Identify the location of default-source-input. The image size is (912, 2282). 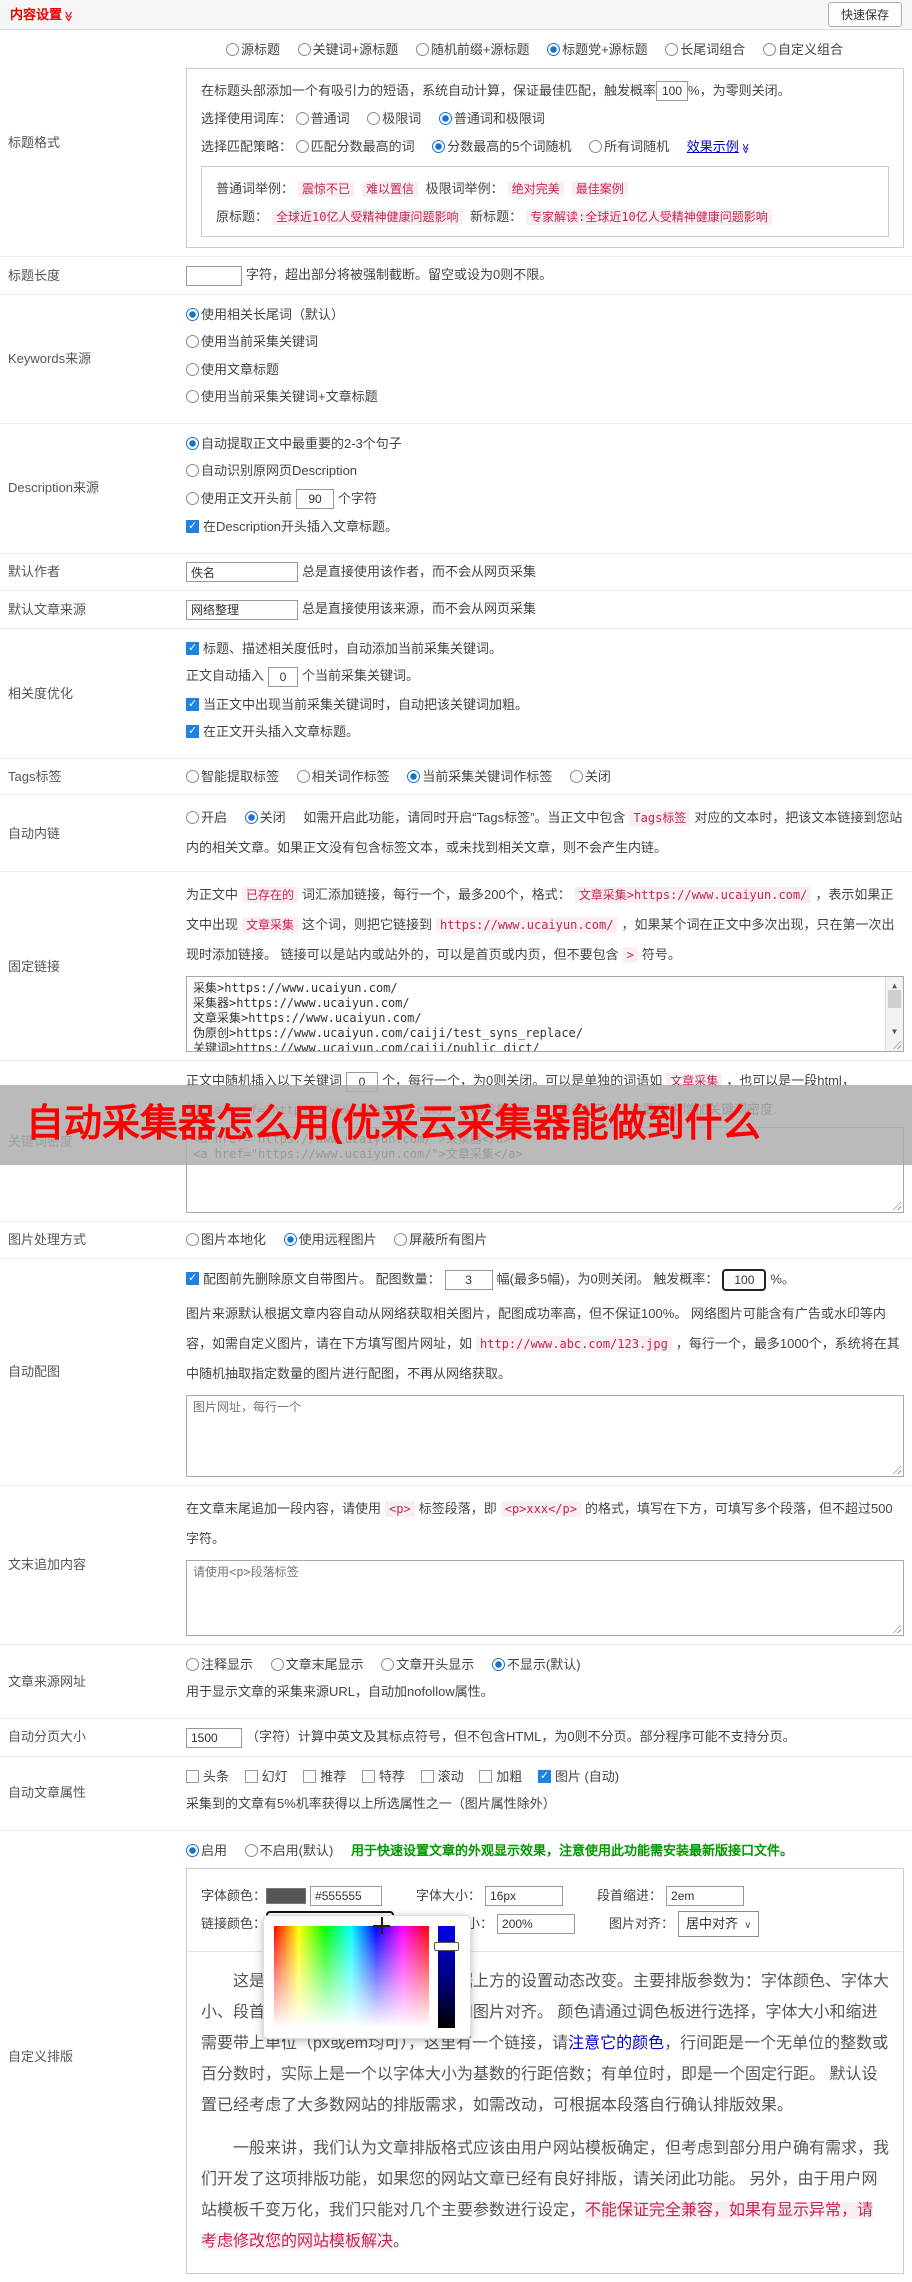
(242, 610).